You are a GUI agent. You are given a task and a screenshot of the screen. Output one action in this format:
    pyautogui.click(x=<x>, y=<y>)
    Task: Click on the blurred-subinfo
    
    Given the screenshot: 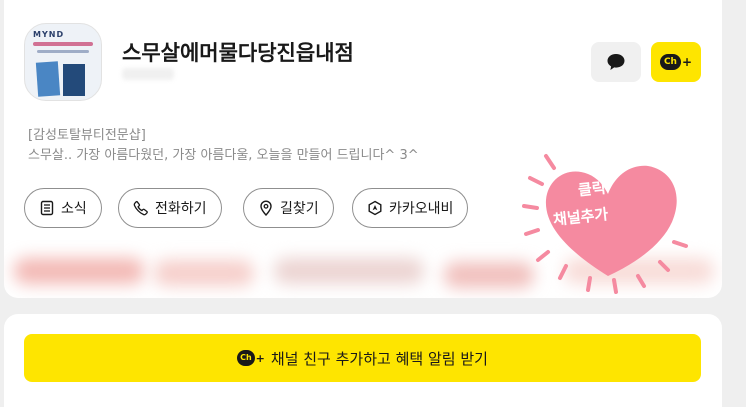 What is the action you would take?
    pyautogui.click(x=148, y=74)
    